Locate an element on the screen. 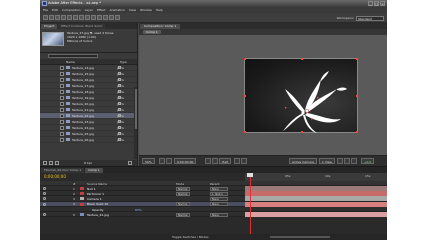 This screenshot has width=427, height=240. toggle-switches-modes: Toggle Switches / Modes is located at coordinates (190, 237).